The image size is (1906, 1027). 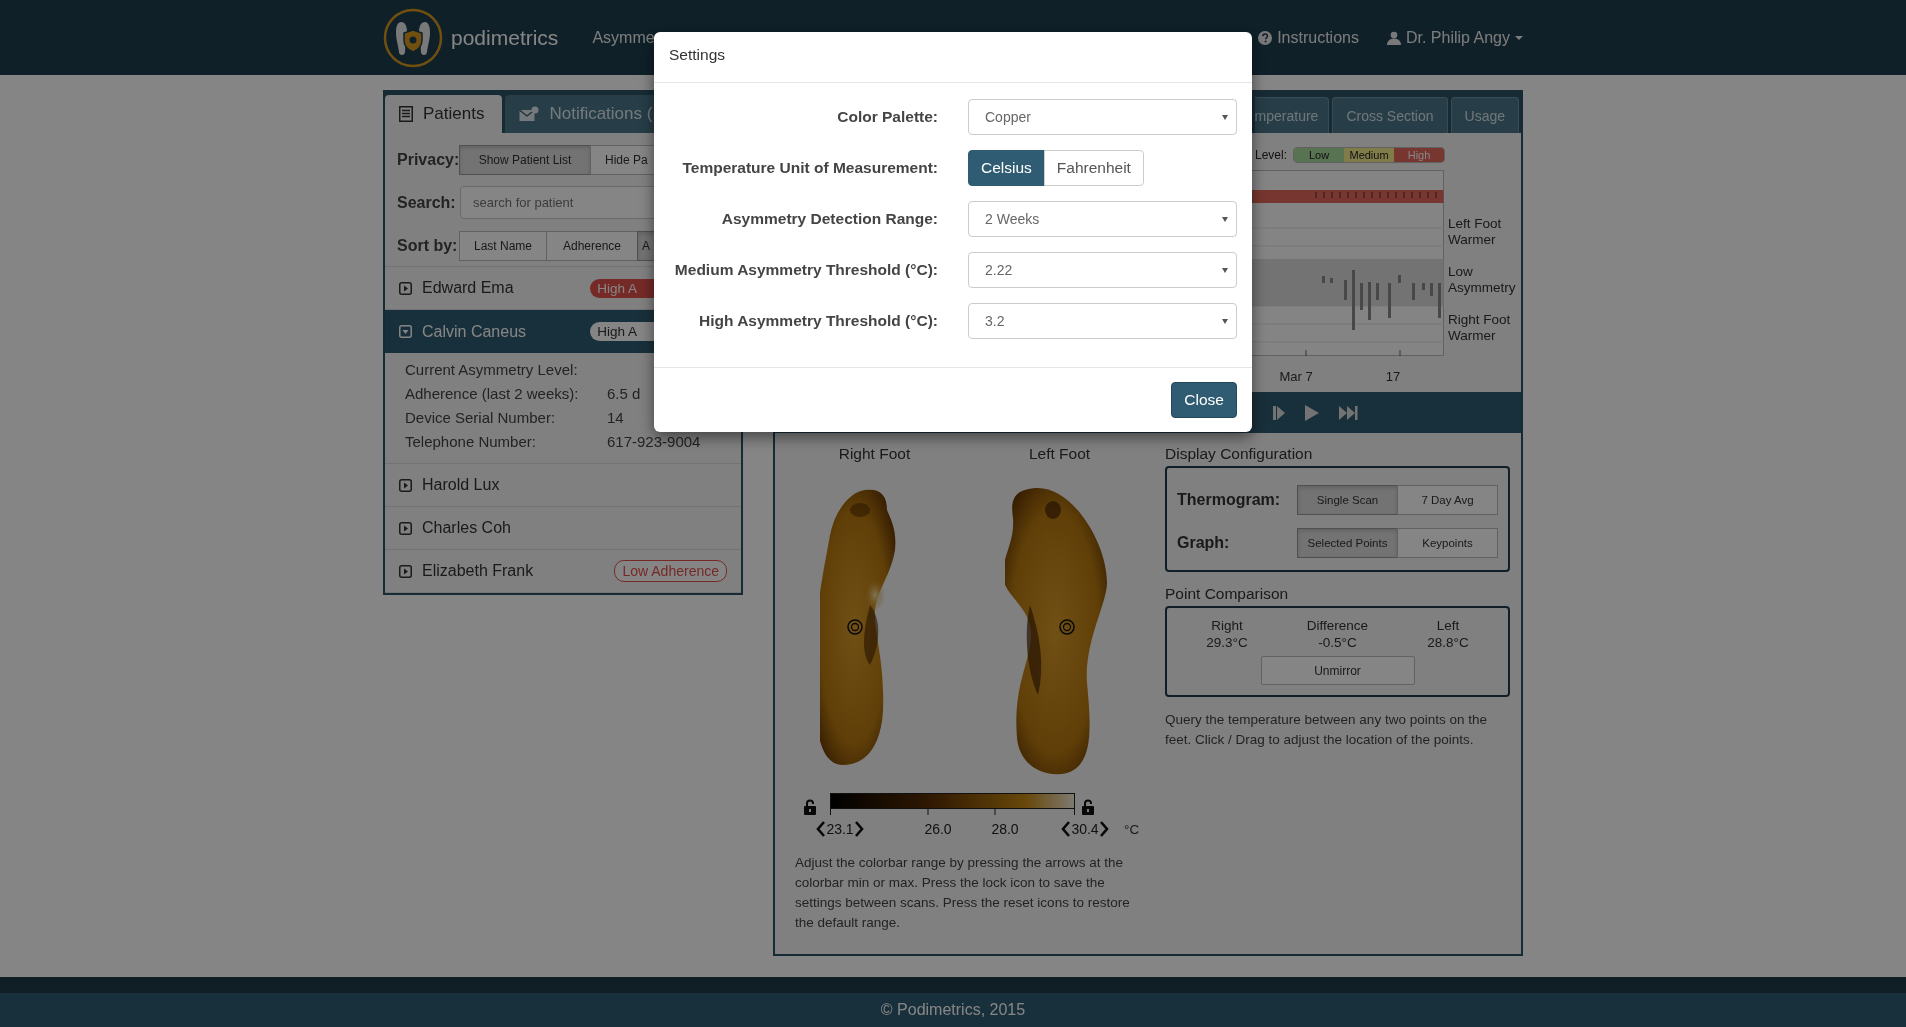 What do you see at coordinates (1369, 155) in the screenshot?
I see `legend-item: Medium` at bounding box center [1369, 155].